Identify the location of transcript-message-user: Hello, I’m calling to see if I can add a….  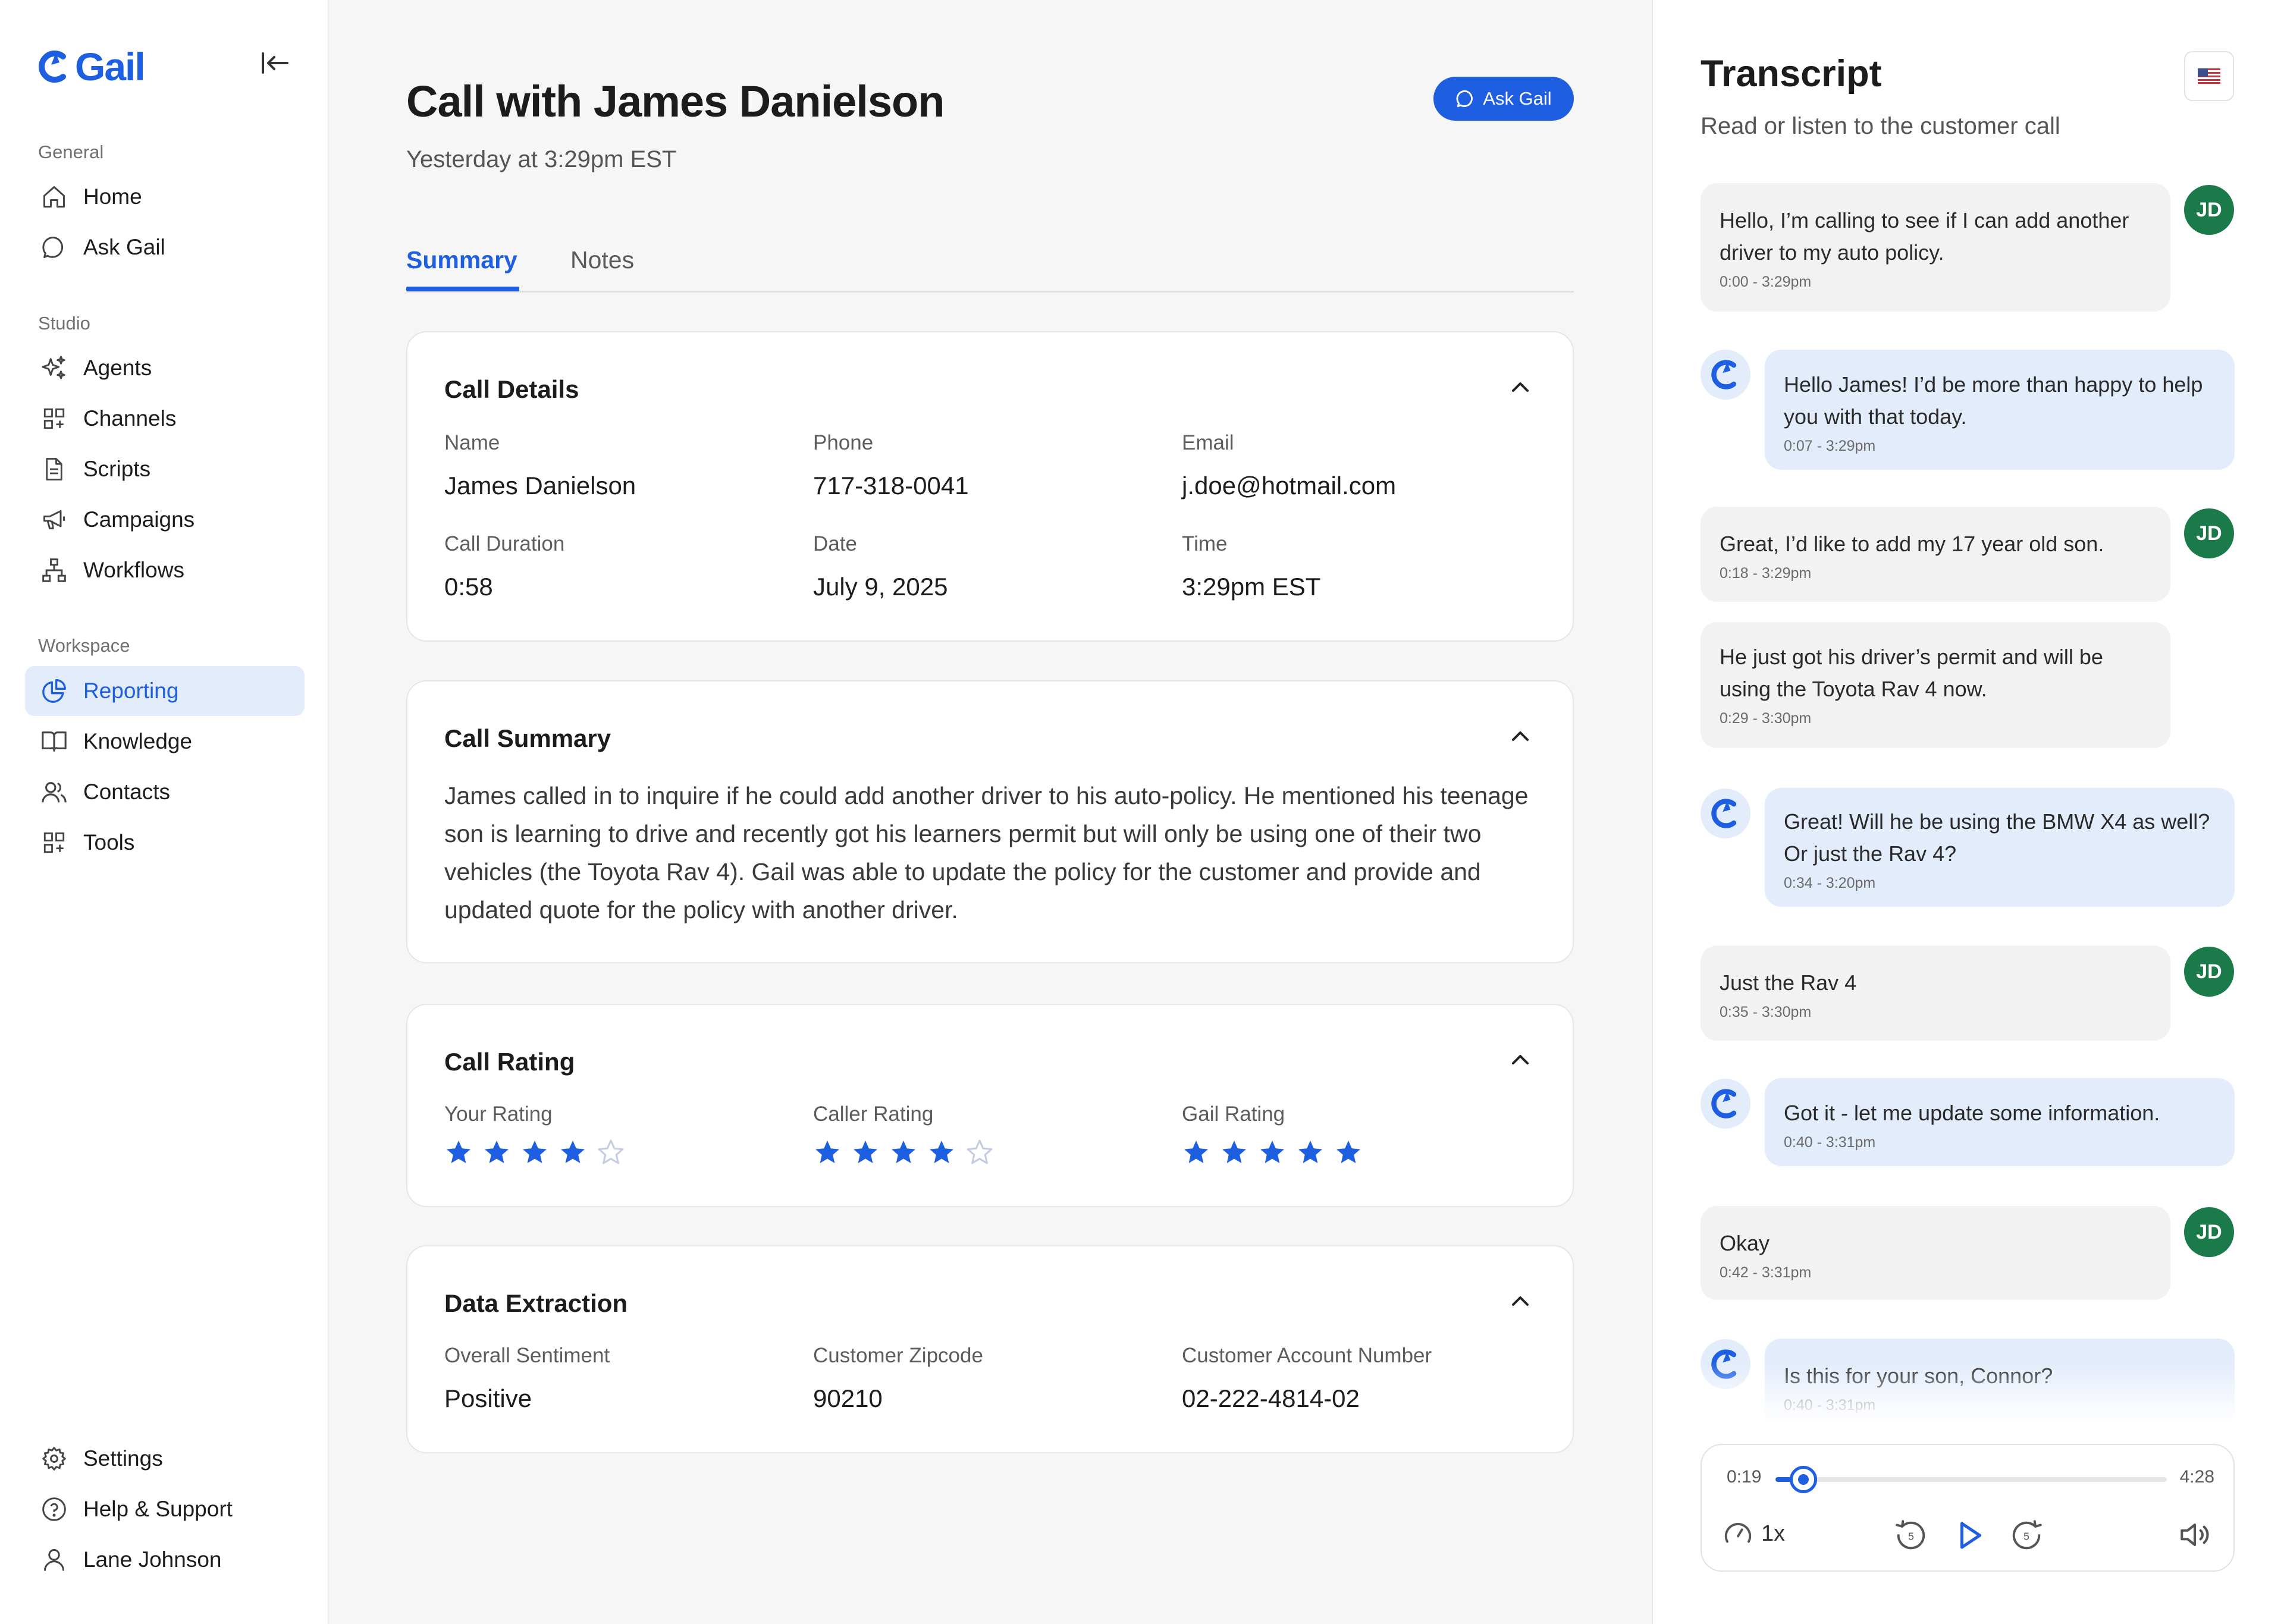
(1935, 247).